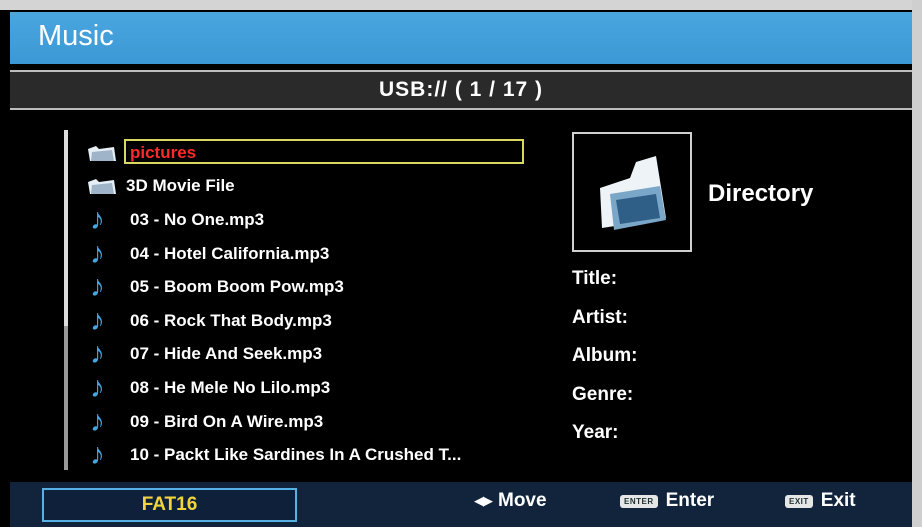 The width and height of the screenshot is (922, 527). I want to click on list-item-file: ♪ 05 - Boom Boom Pow.mp3, so click(316, 287).